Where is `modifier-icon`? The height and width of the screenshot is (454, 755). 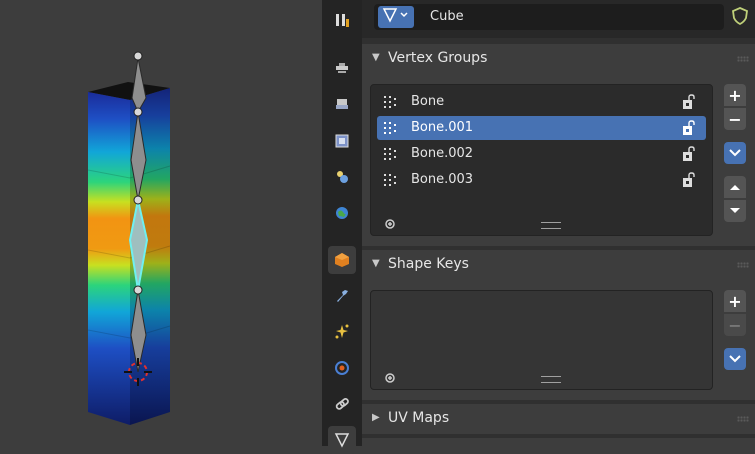
modifier-icon is located at coordinates (342, 296).